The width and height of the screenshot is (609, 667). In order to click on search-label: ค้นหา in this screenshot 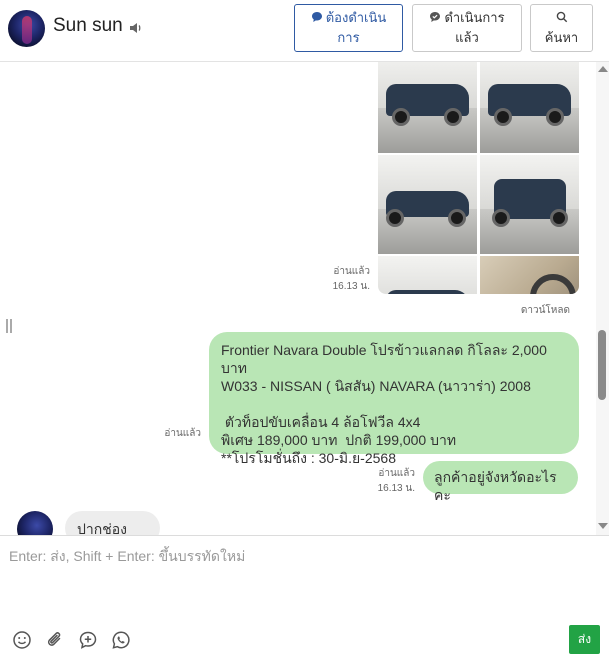, I will do `click(561, 37)`.